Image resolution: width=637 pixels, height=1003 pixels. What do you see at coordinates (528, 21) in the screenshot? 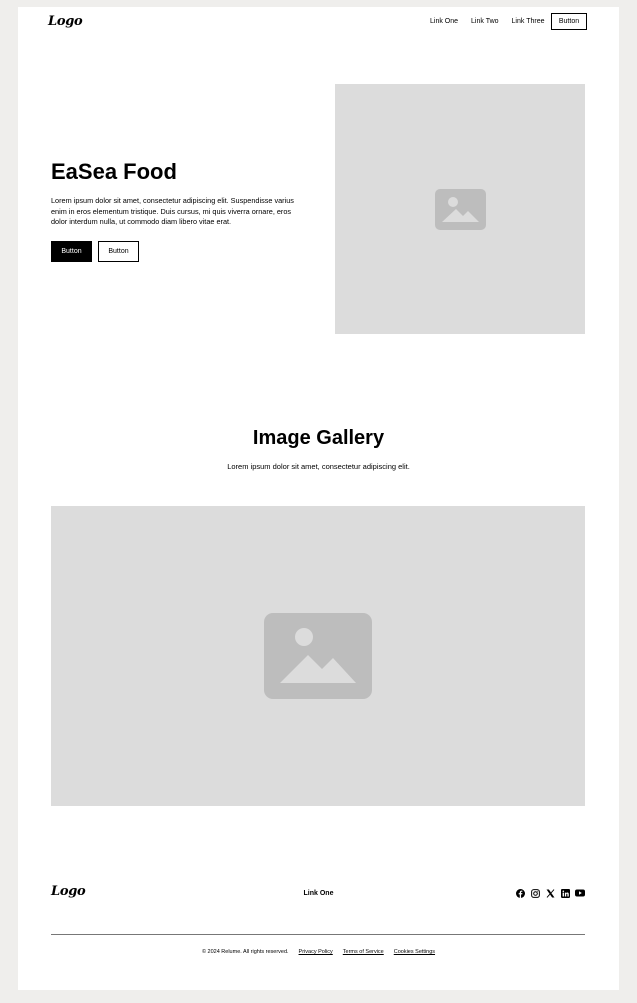
I see `nav-link-three: Link Three` at bounding box center [528, 21].